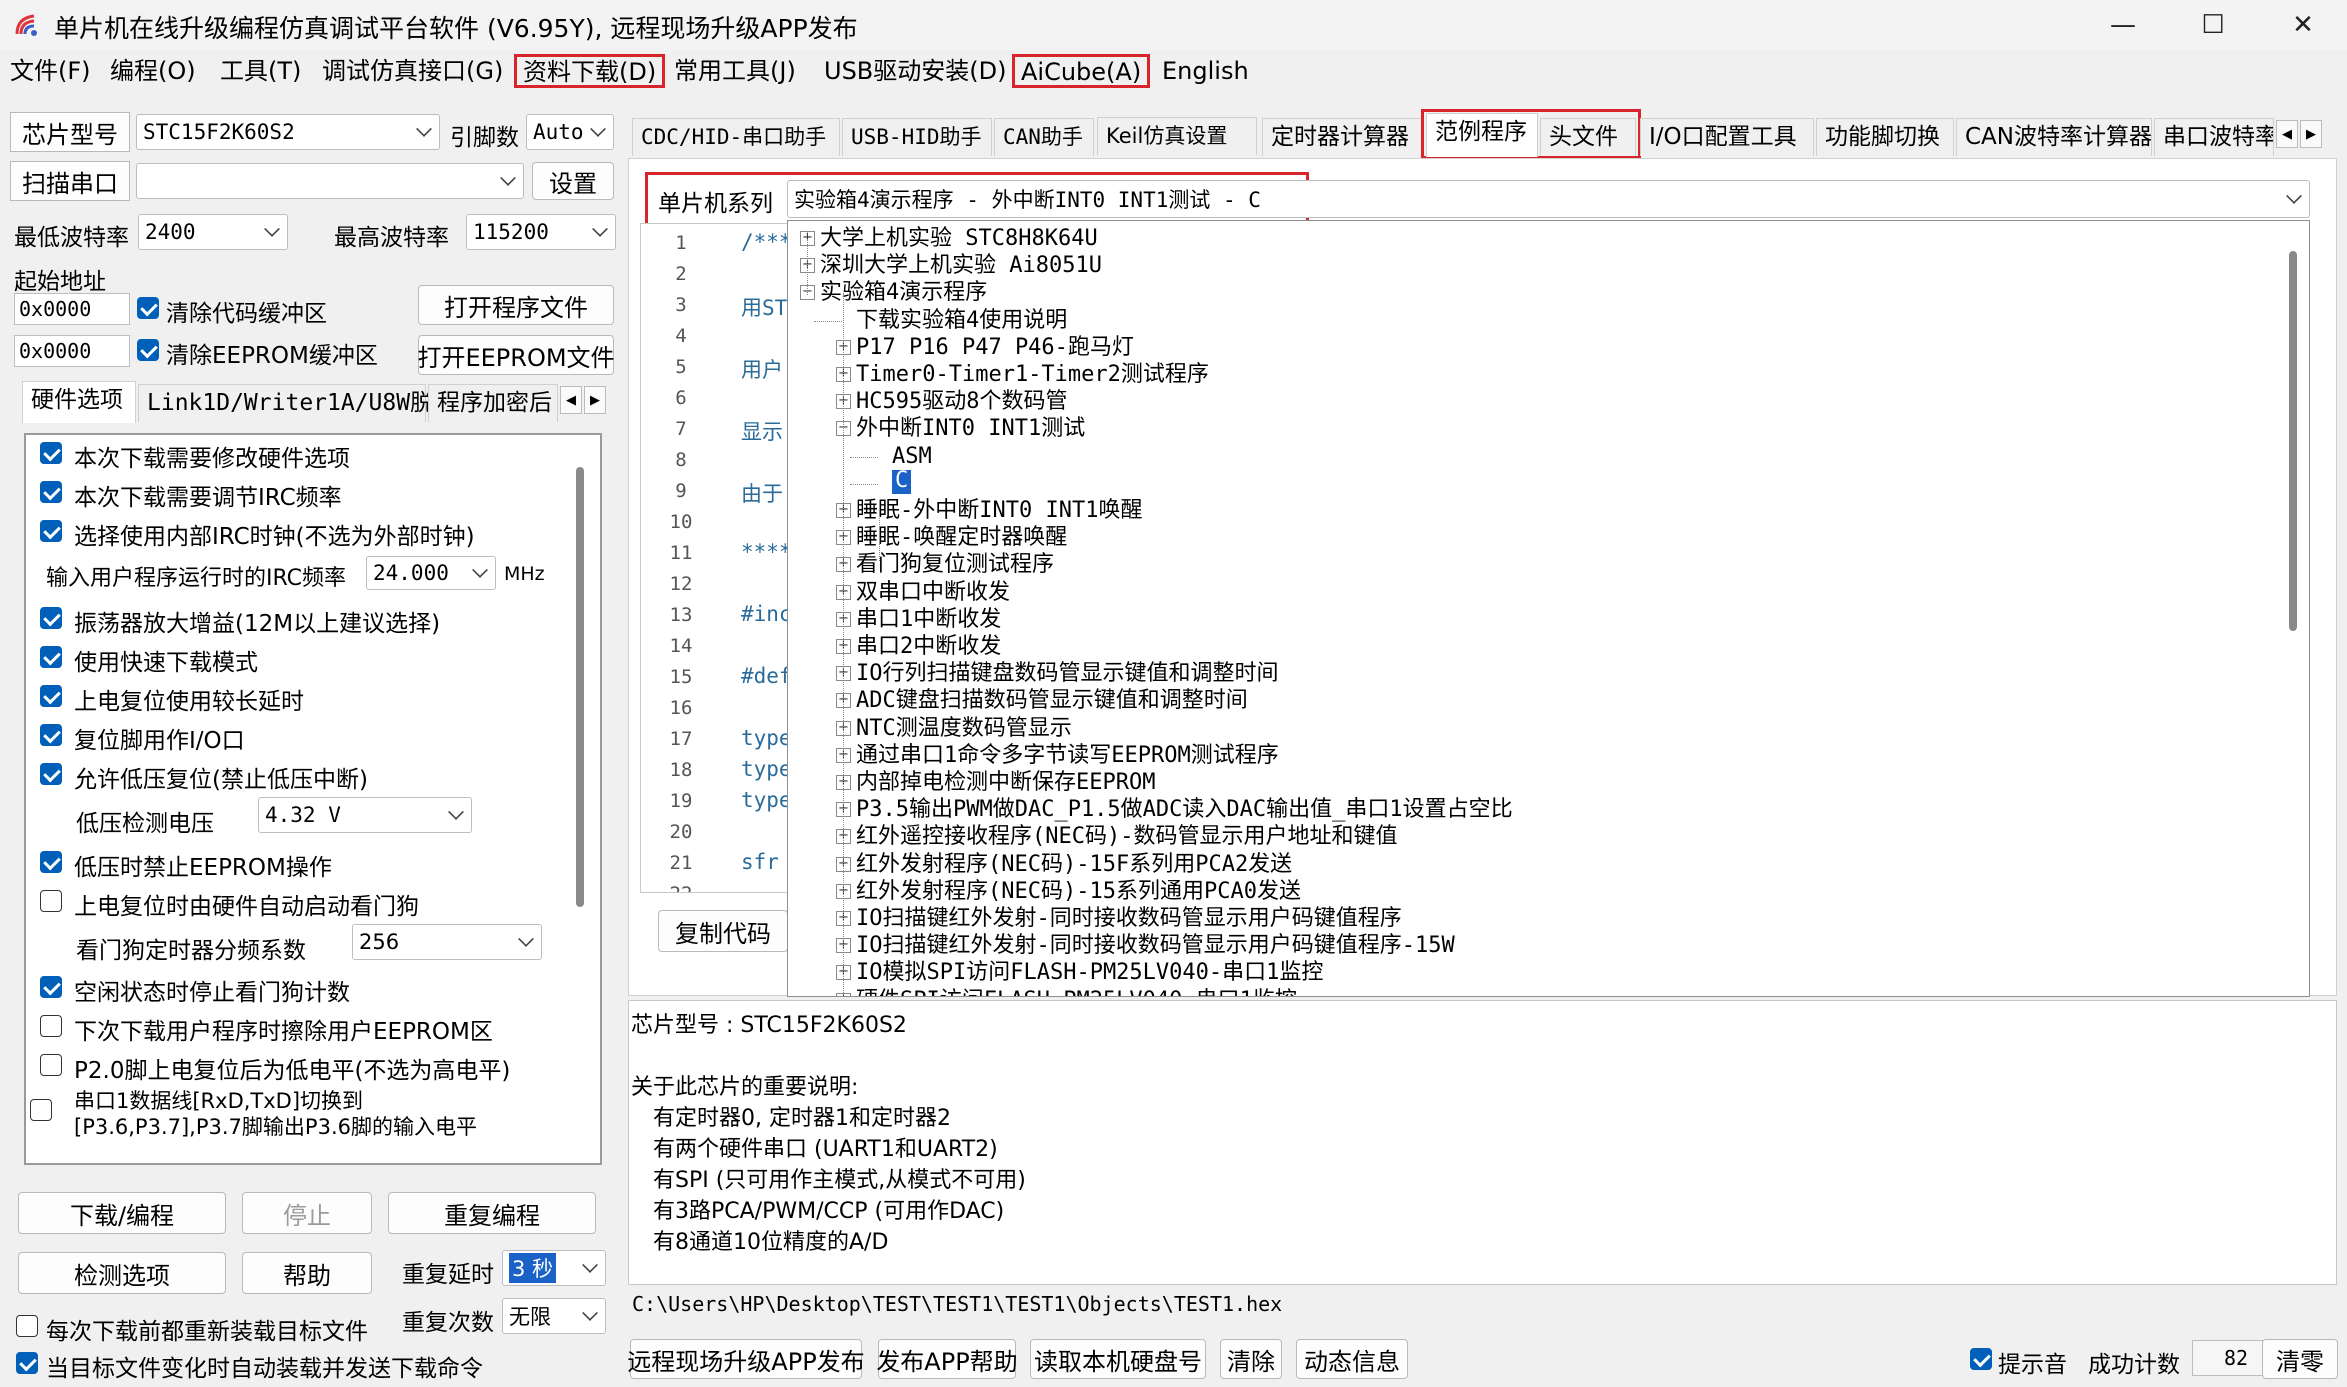 This screenshot has height=1387, width=2347. I want to click on tree-item: NTC测温度数码管显示, so click(964, 728).